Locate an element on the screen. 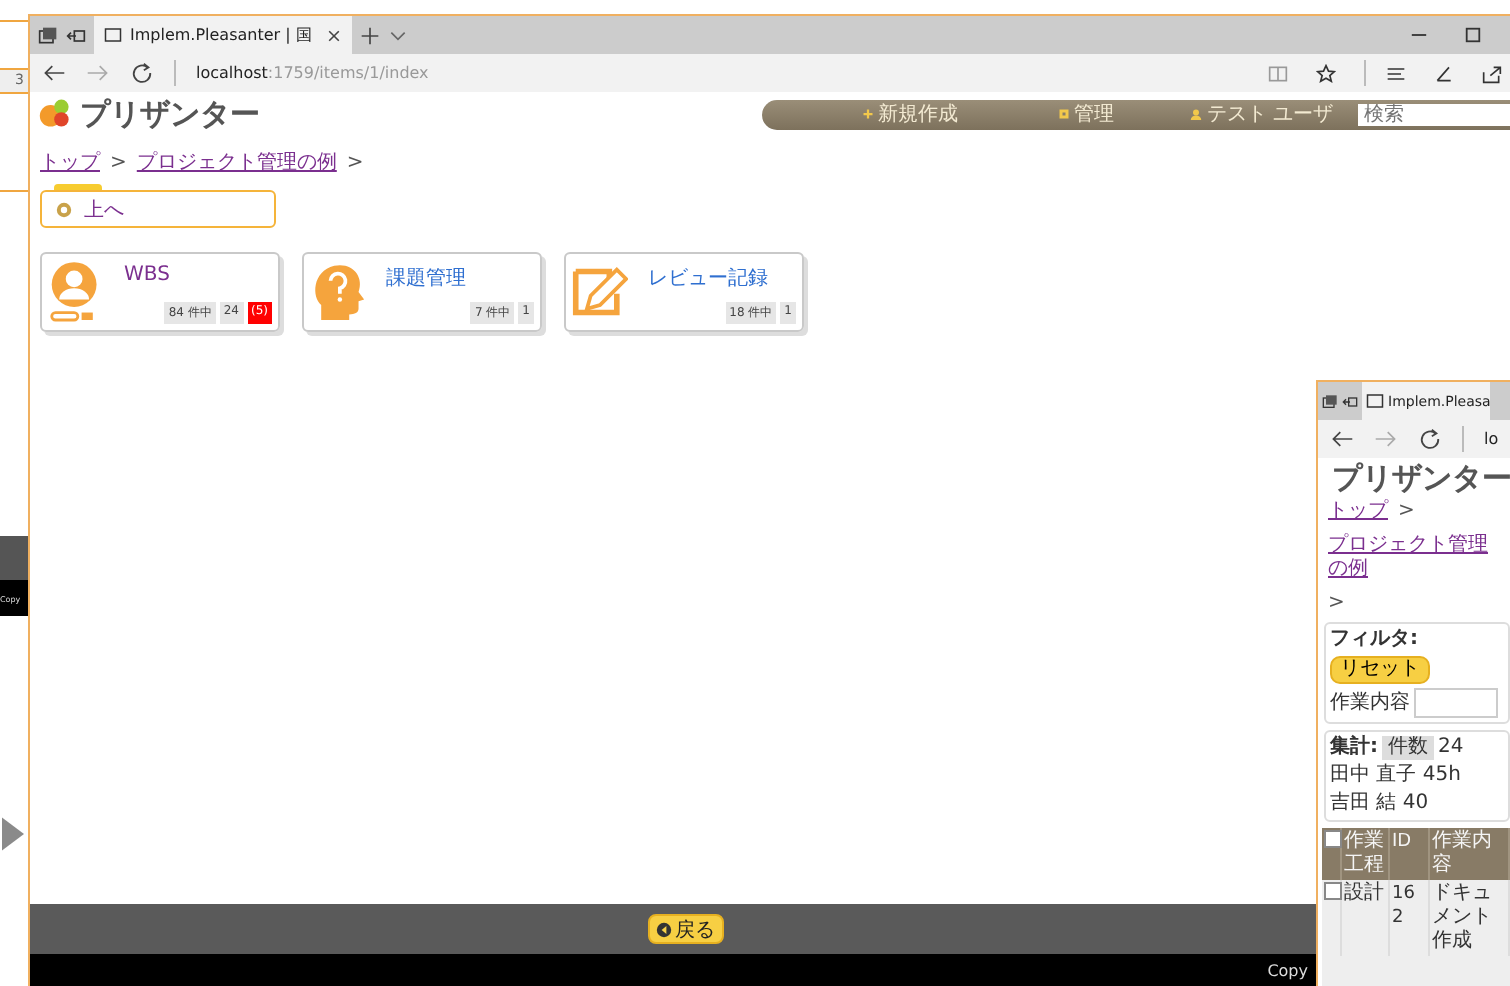  person-hours: 田中 直子 45h is located at coordinates (1396, 776).